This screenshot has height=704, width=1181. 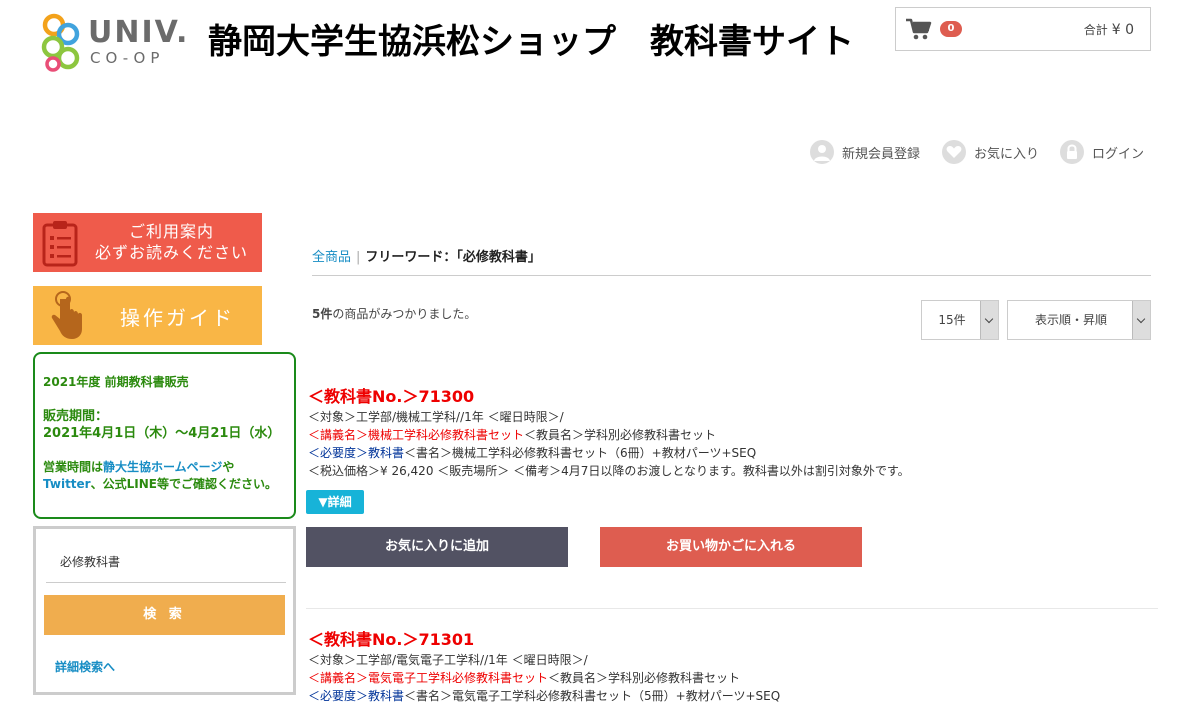 I want to click on result-count-number: 5件, so click(x=322, y=314).